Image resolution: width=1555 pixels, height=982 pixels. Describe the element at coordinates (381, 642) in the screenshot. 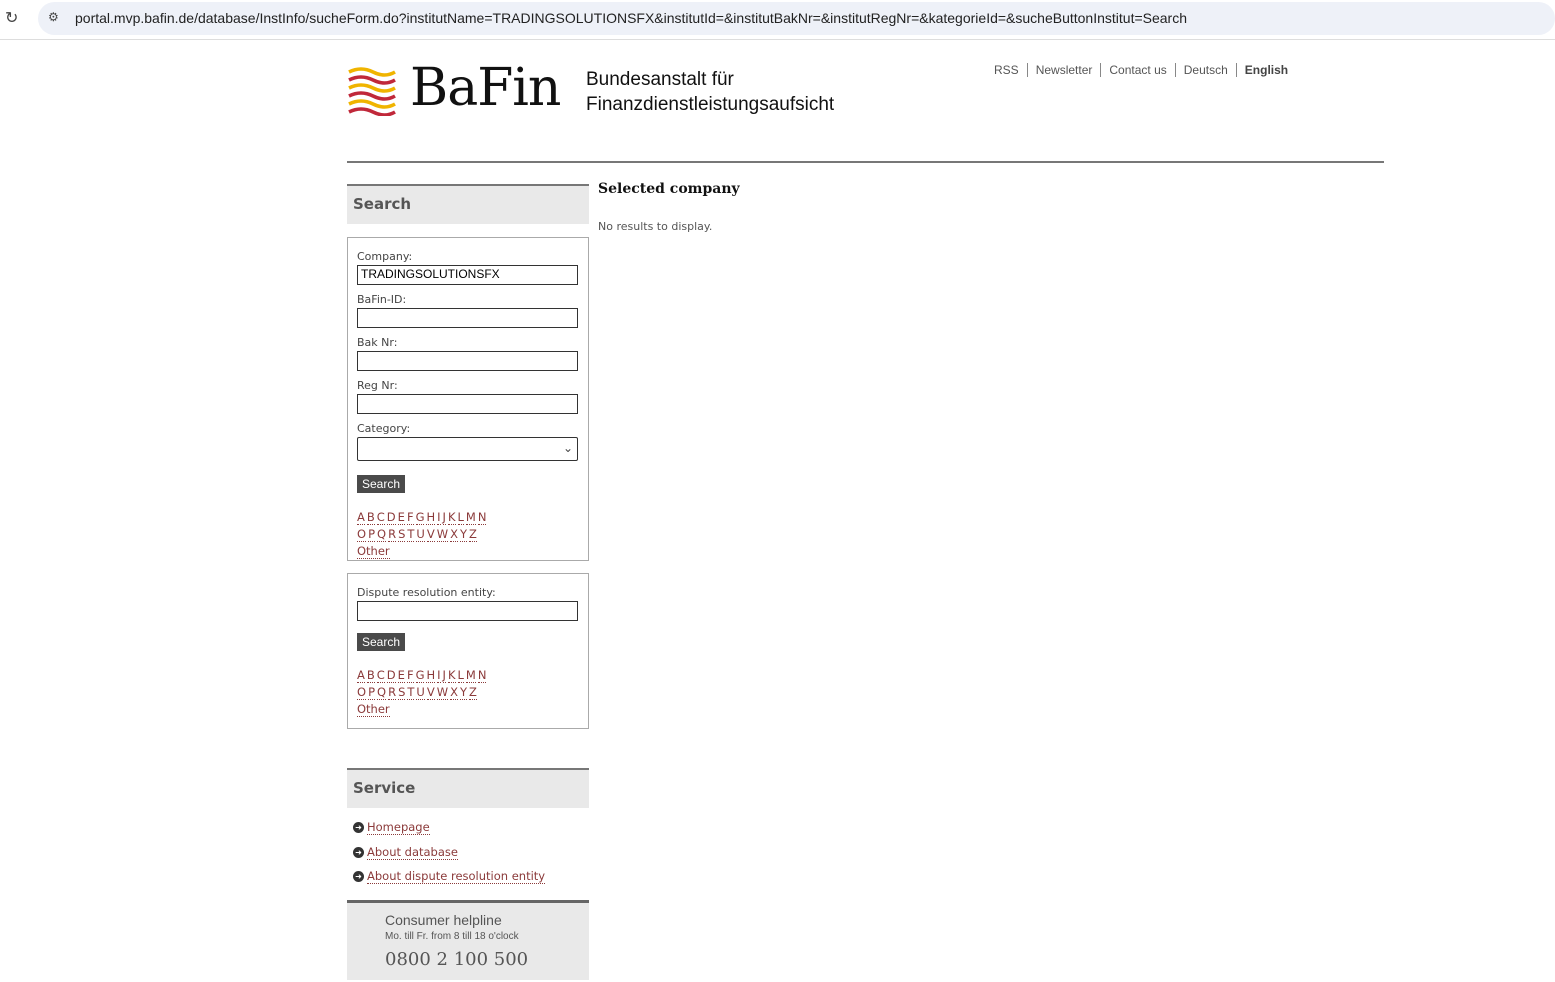

I see `dispute-search-button: Search` at that location.